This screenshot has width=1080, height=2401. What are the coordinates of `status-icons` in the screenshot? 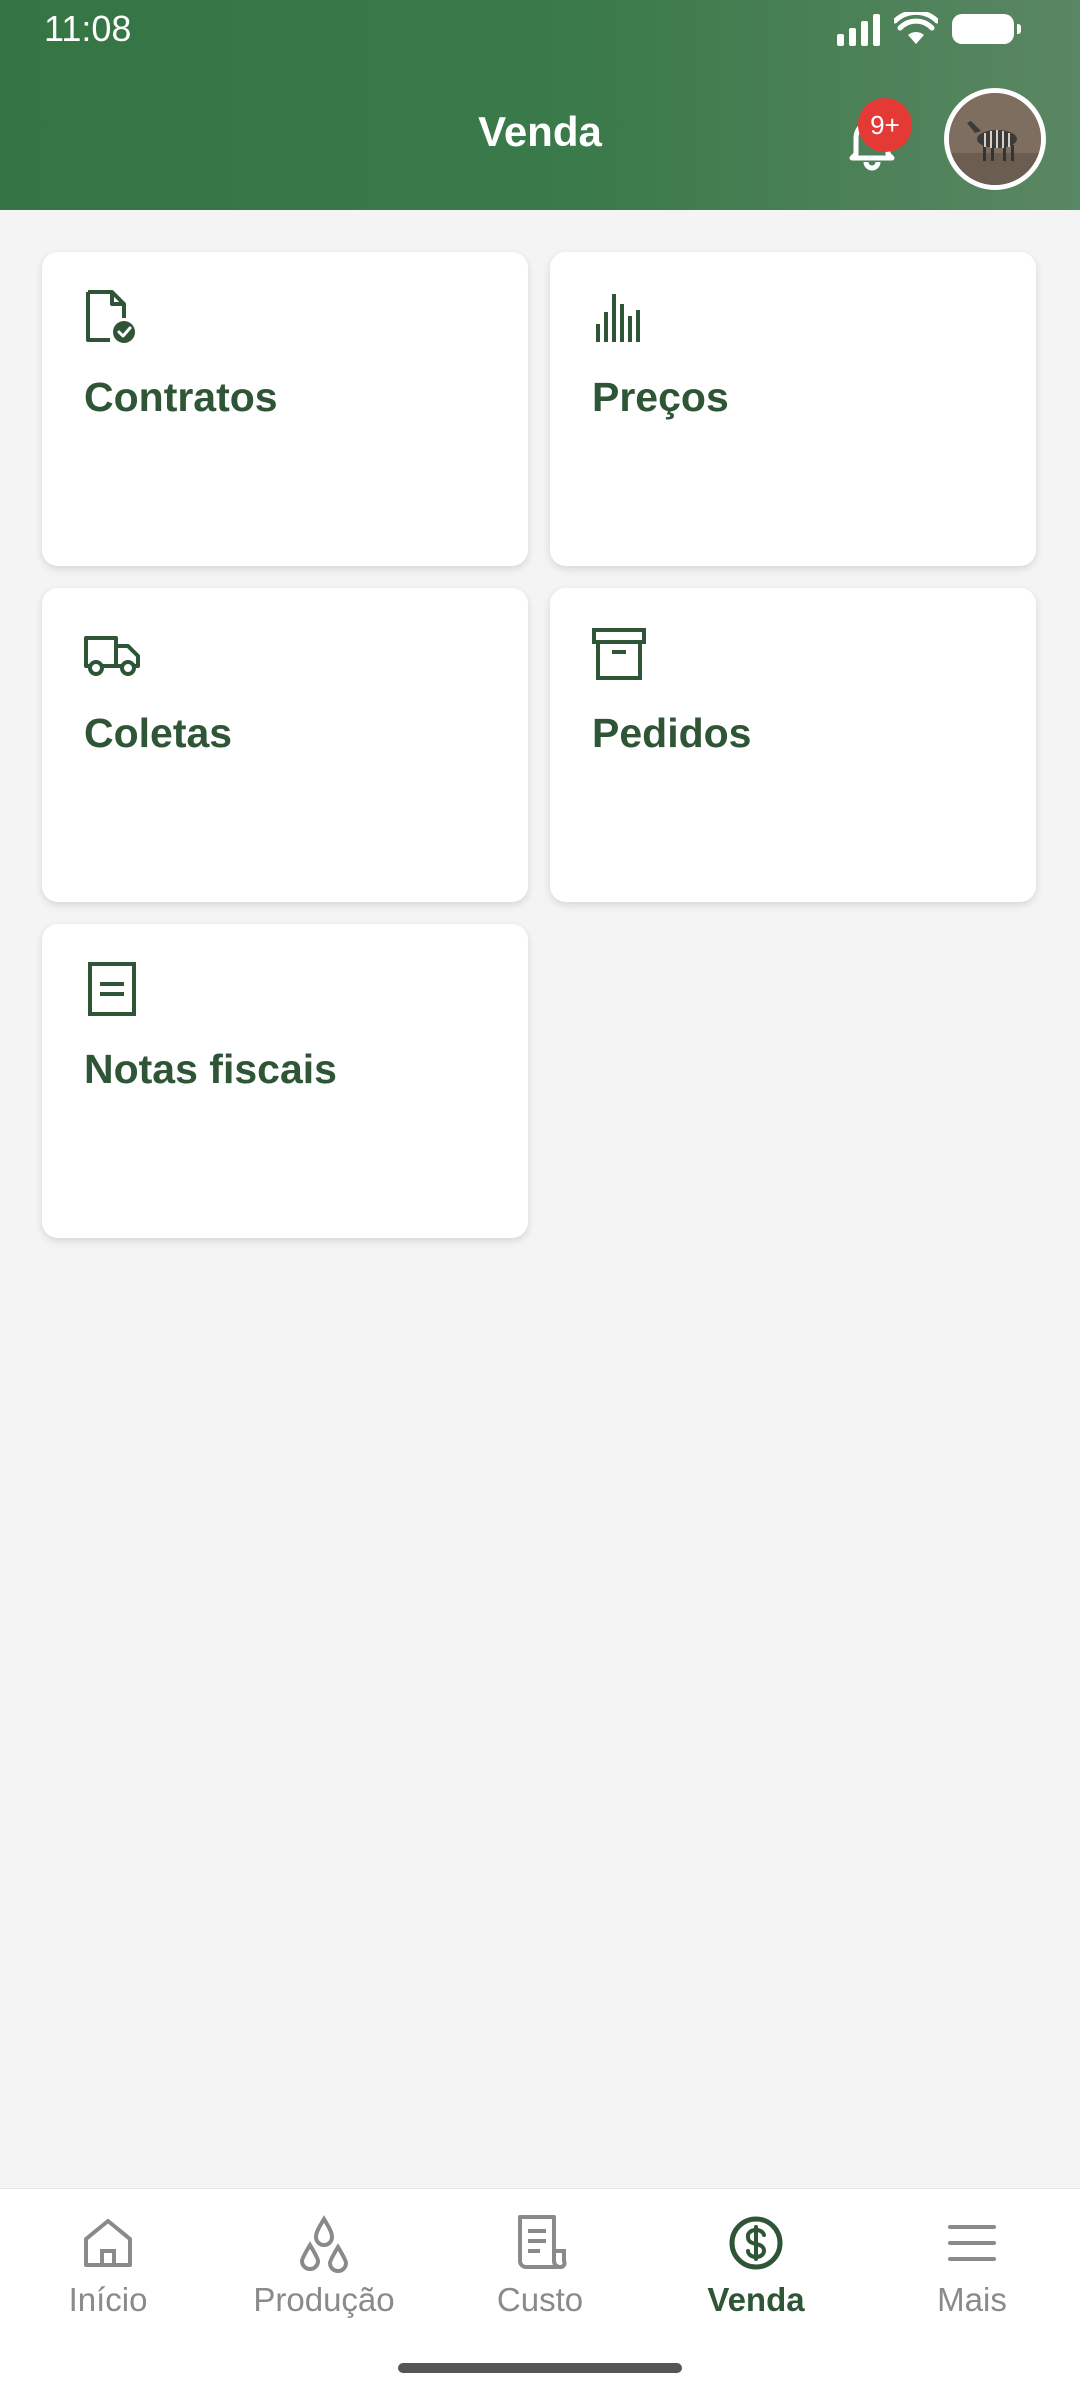 It's located at (929, 29).